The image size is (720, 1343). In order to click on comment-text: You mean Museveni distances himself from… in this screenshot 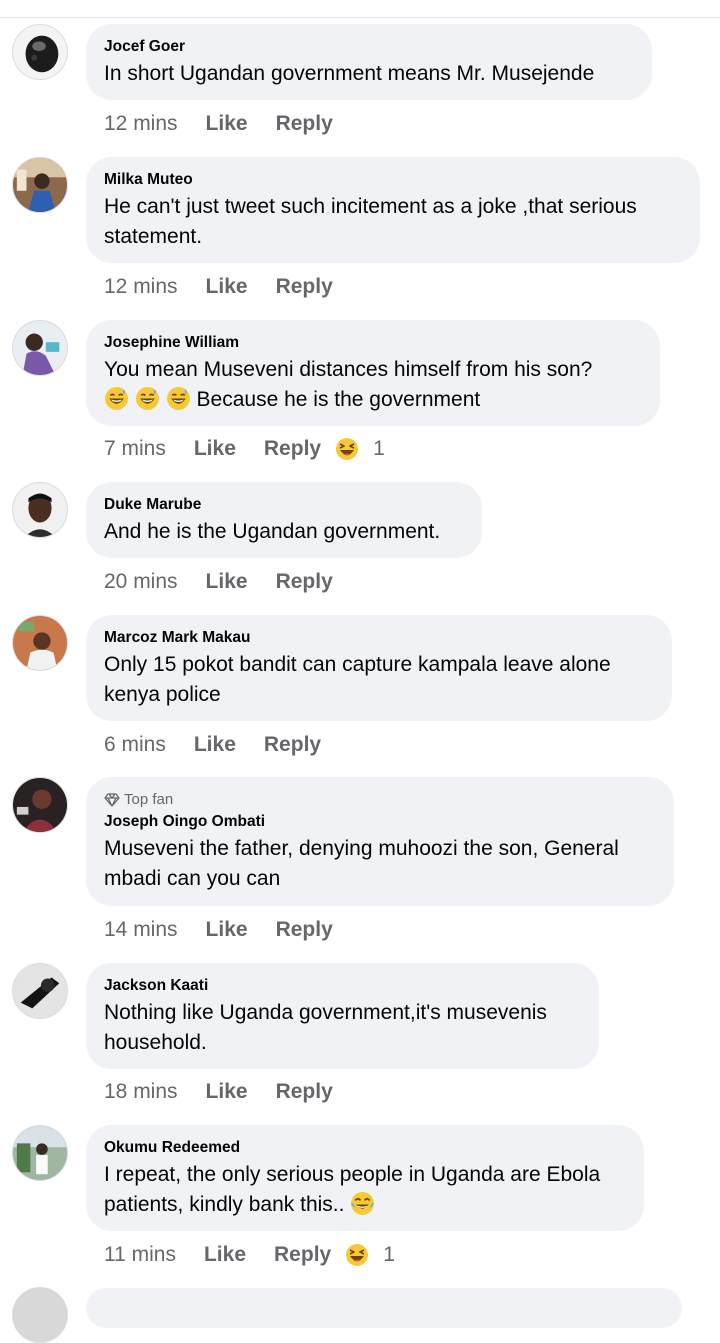, I will do `click(373, 385)`.